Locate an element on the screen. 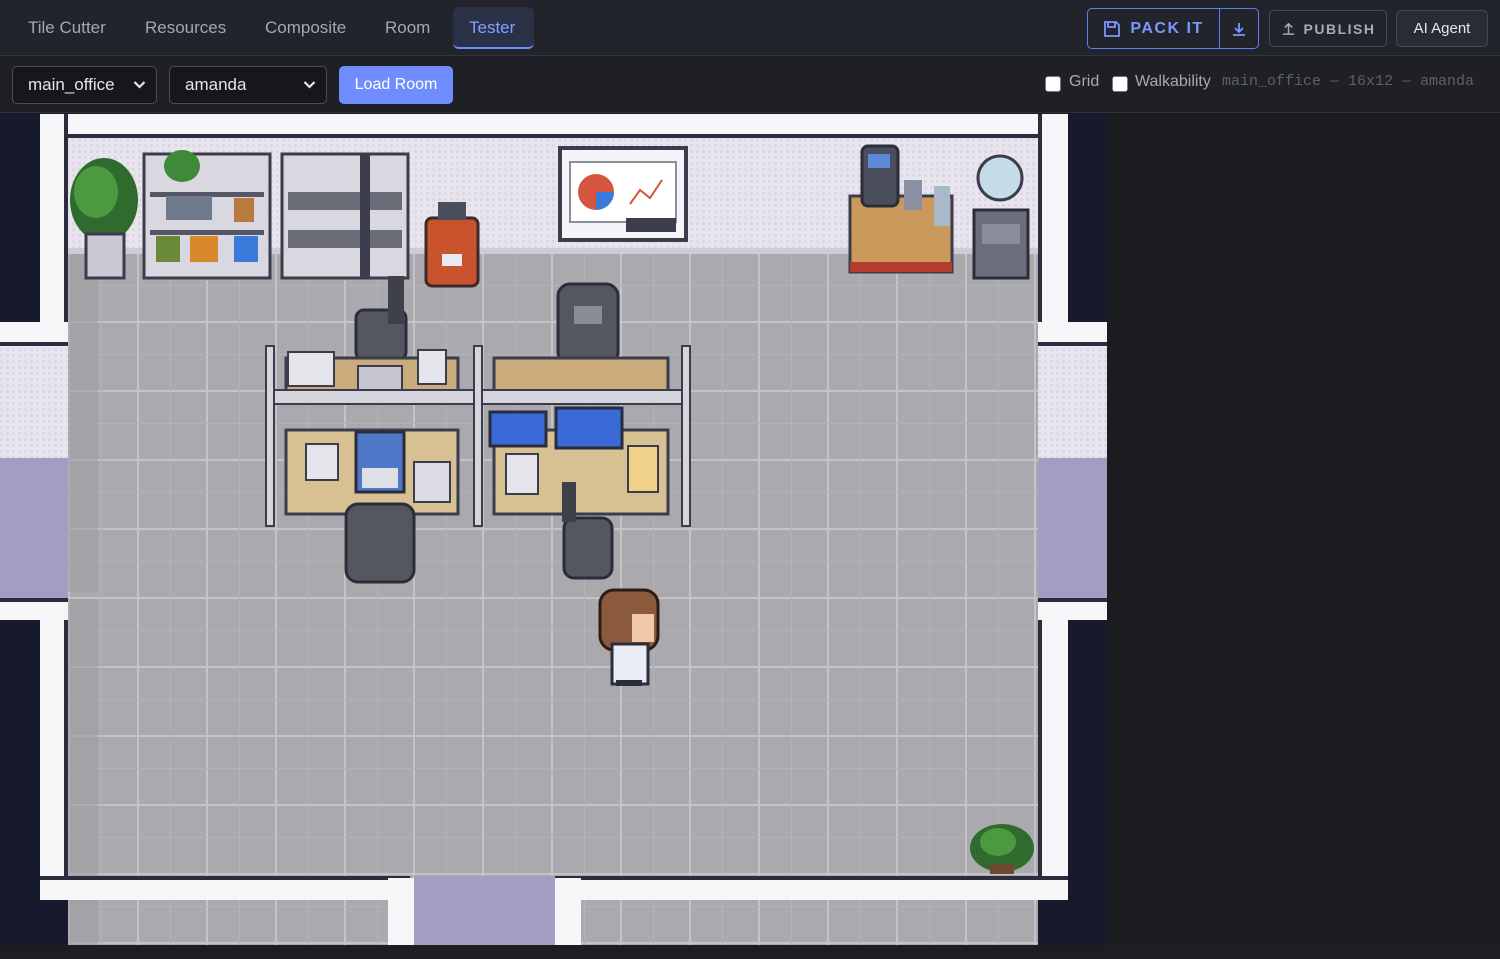 The height and width of the screenshot is (959, 1500). publish-button: PUBLISH is located at coordinates (1328, 28).